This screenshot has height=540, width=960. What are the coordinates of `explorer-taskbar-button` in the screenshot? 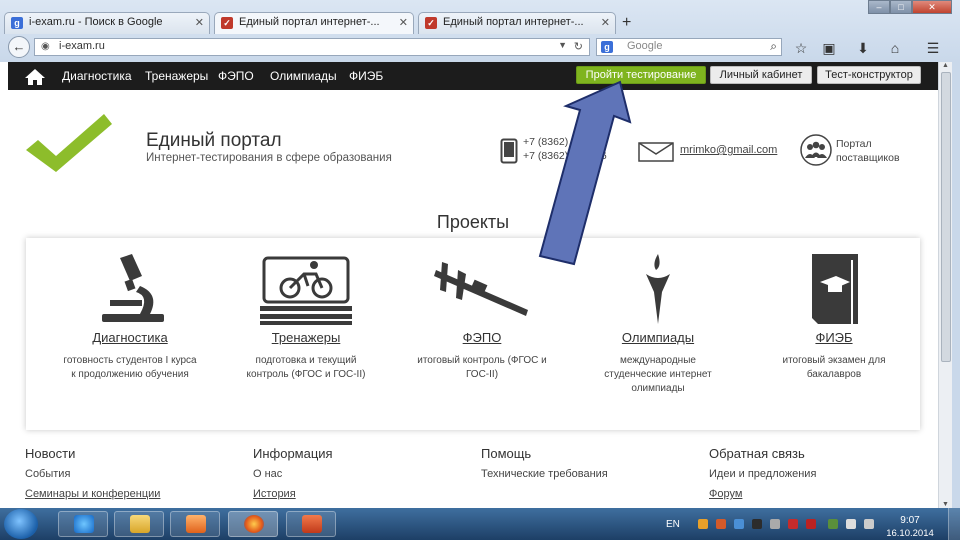 It's located at (139, 524).